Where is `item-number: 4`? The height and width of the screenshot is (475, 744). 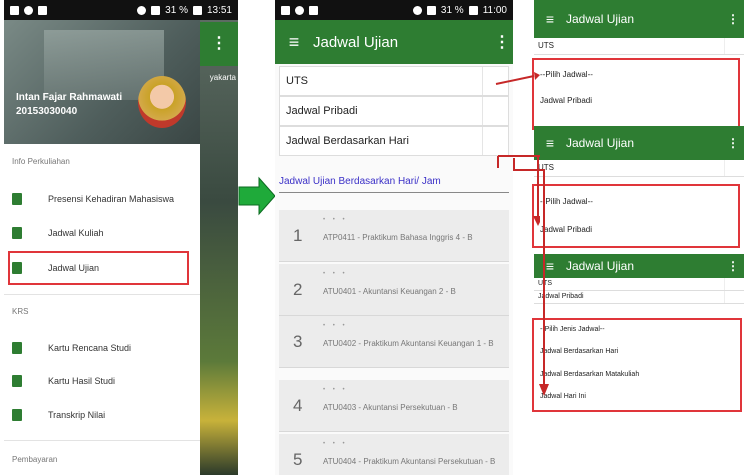 item-number: 4 is located at coordinates (298, 405).